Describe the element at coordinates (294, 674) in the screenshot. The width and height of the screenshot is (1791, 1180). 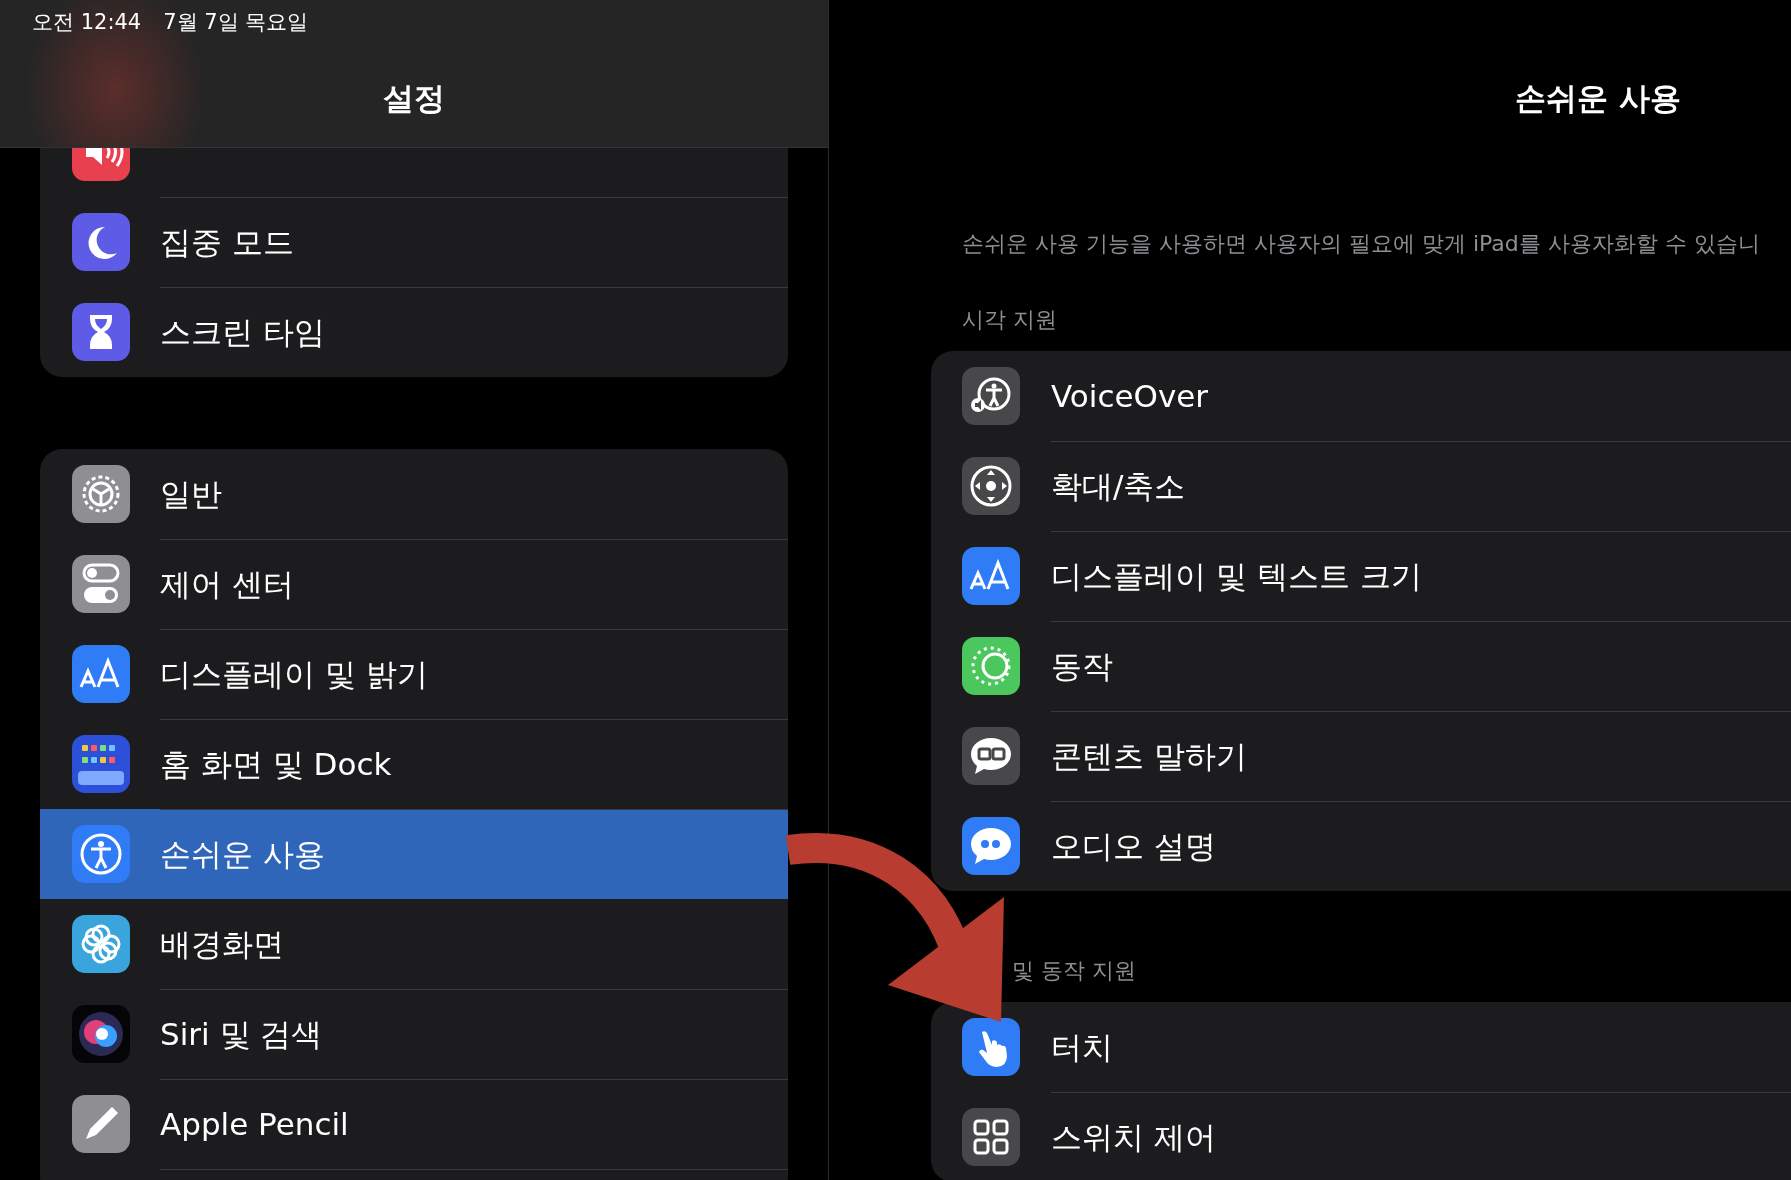
I see `row-label: 디스플레이 및 밝기` at that location.